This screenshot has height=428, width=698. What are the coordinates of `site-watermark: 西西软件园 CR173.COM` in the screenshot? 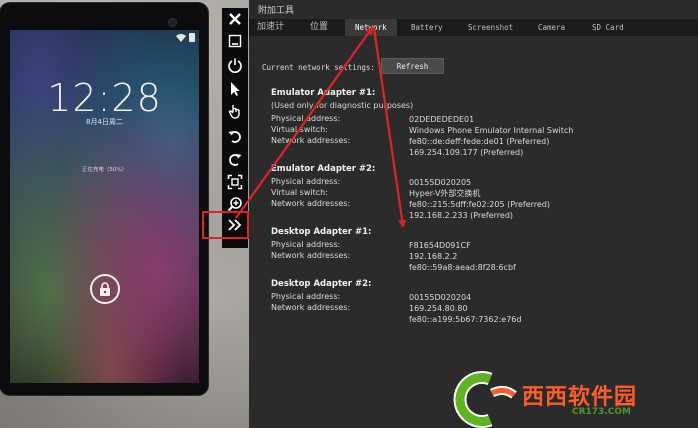 It's located at (575, 399).